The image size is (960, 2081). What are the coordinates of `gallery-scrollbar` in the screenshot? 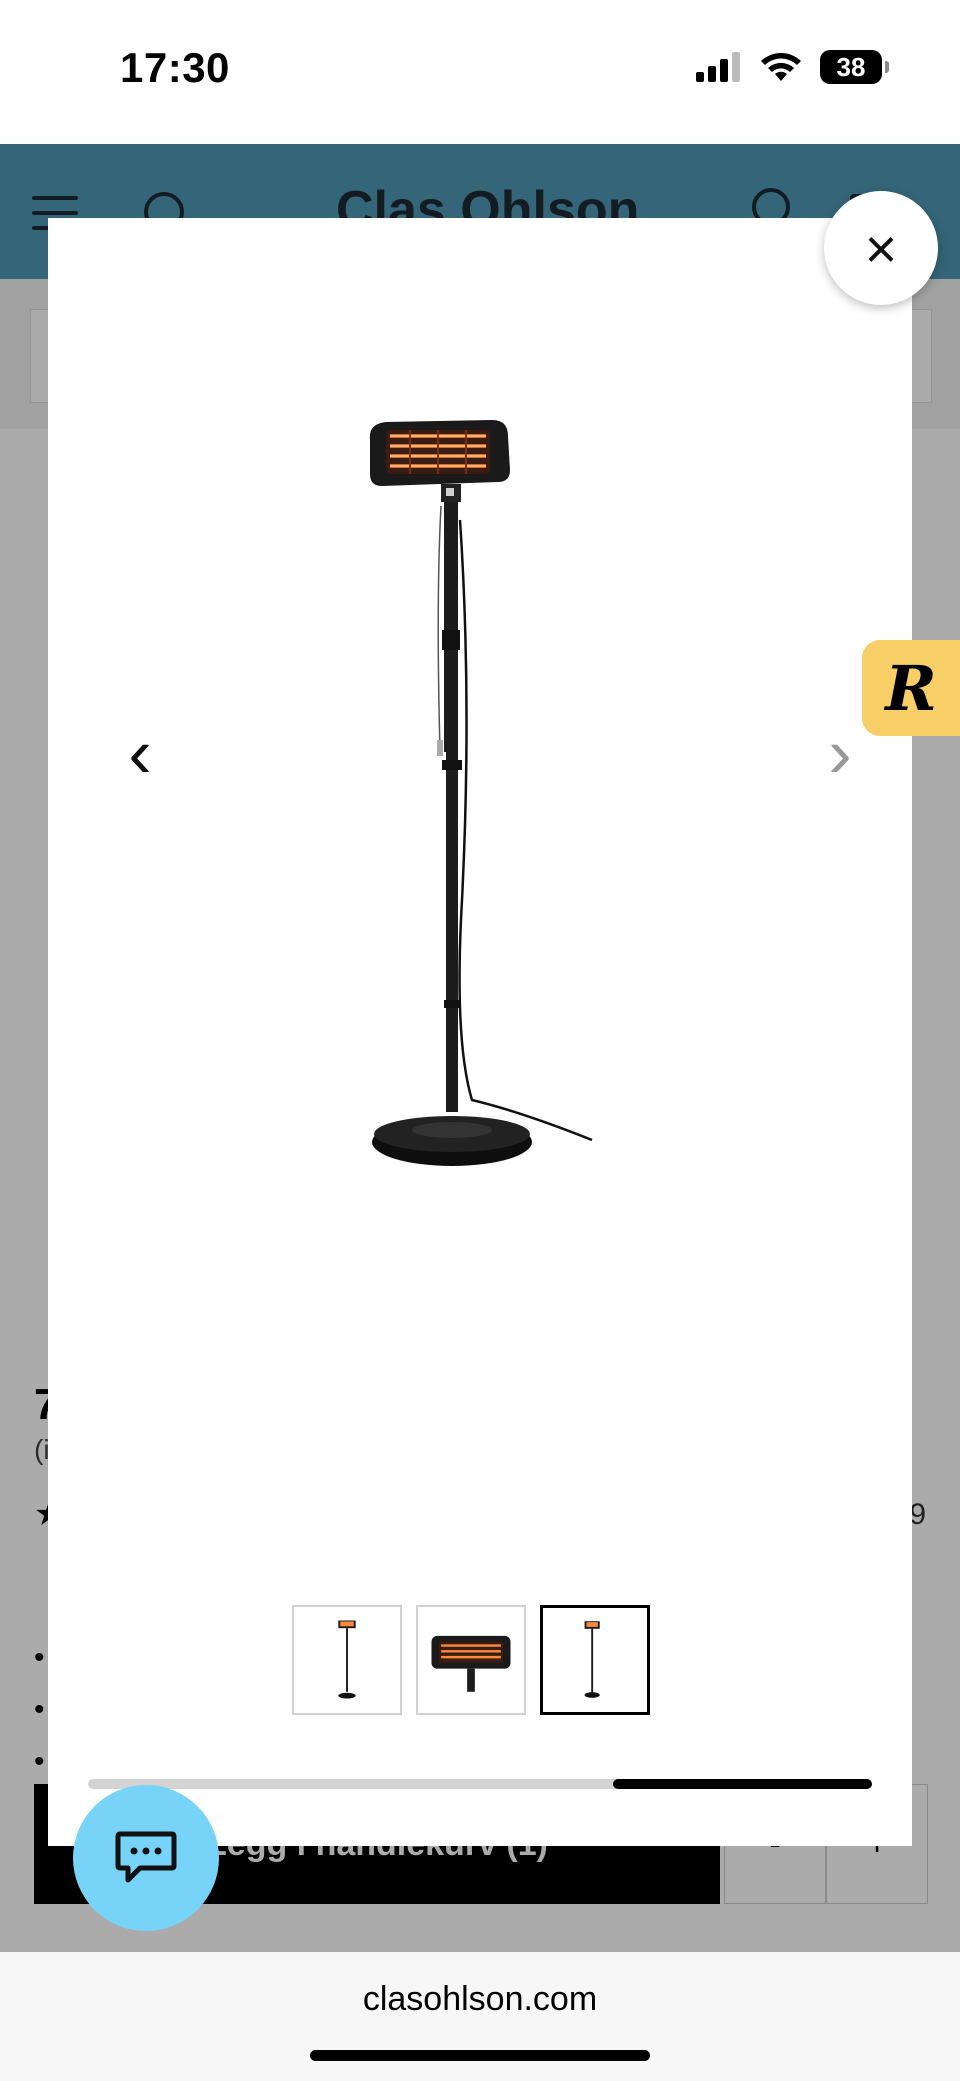 It's located at (480, 1784).